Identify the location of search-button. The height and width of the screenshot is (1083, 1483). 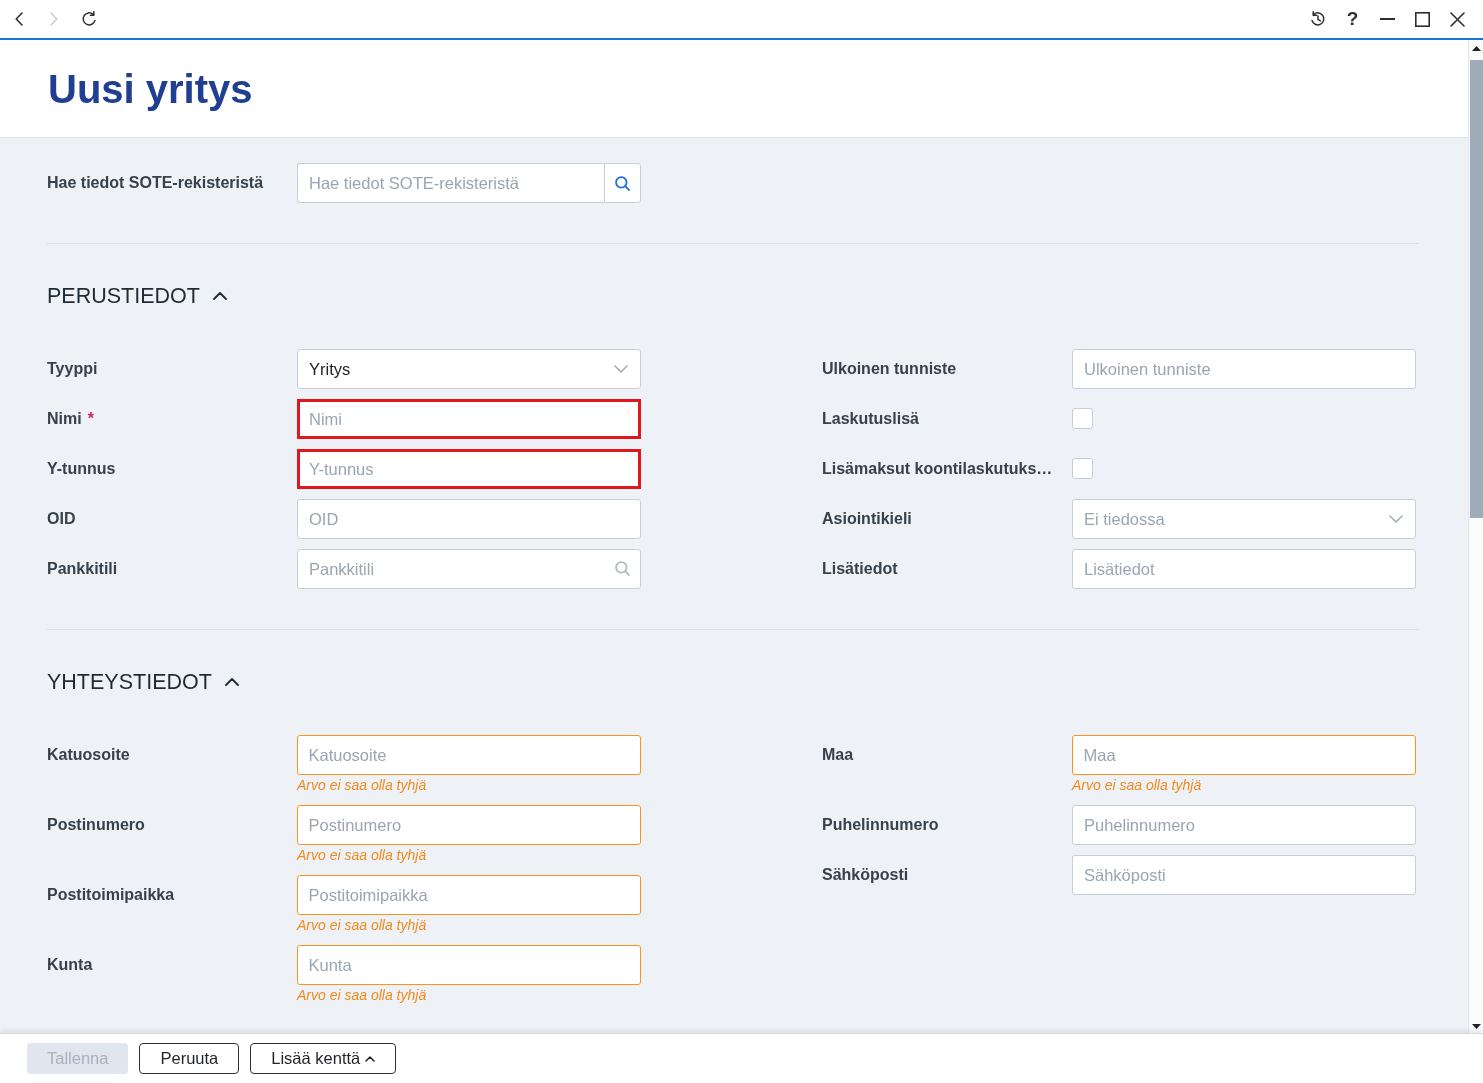
(622, 183).